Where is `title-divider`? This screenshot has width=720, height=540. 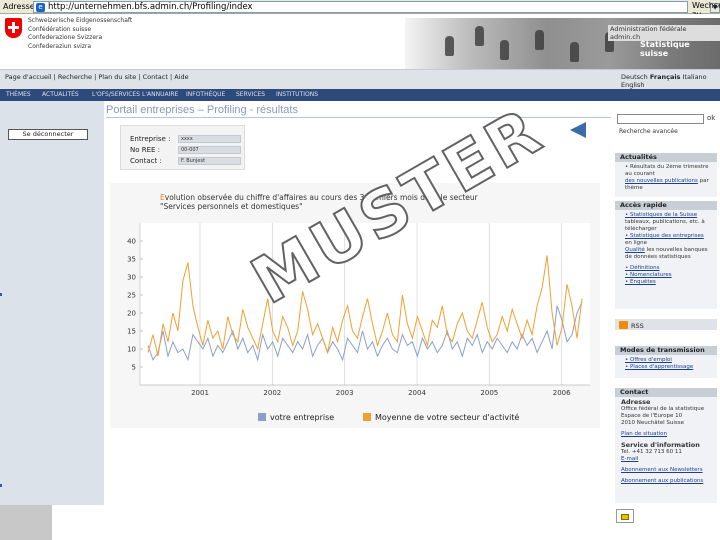
title-divider is located at coordinates (358, 117).